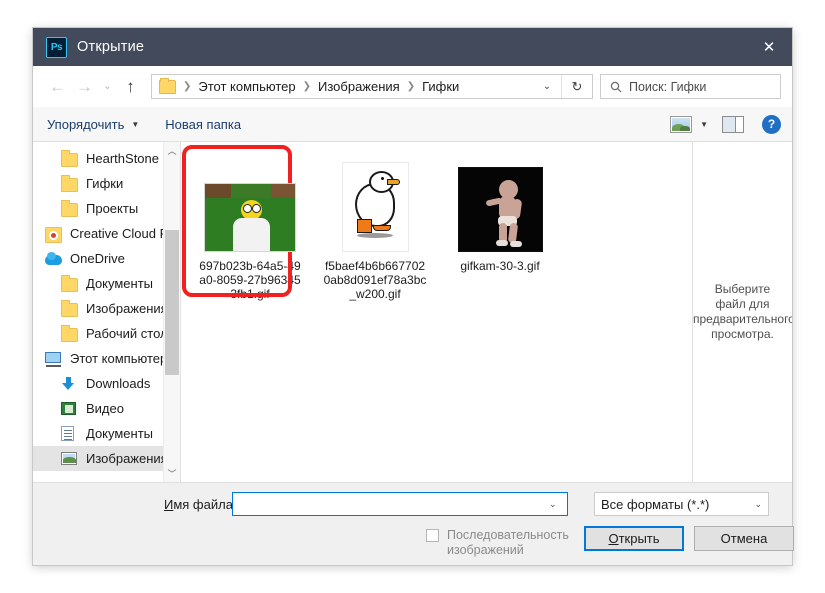 The image size is (825, 593). Describe the element at coordinates (400, 504) in the screenshot. I see `filename-input` at that location.